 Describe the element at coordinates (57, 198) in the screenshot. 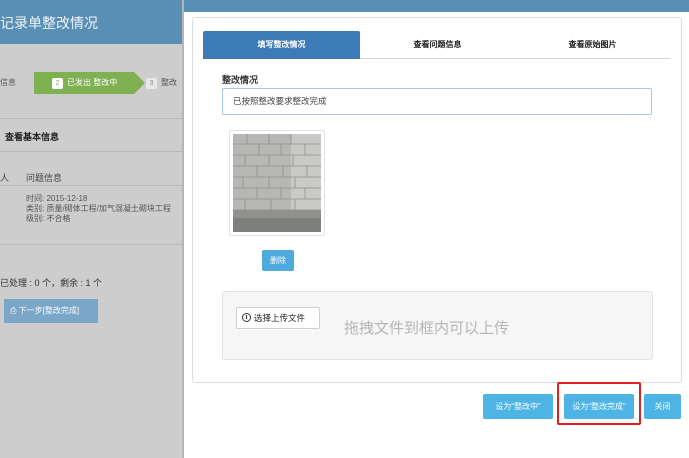

I see `problem-time: 时间: 2015-12-18` at that location.